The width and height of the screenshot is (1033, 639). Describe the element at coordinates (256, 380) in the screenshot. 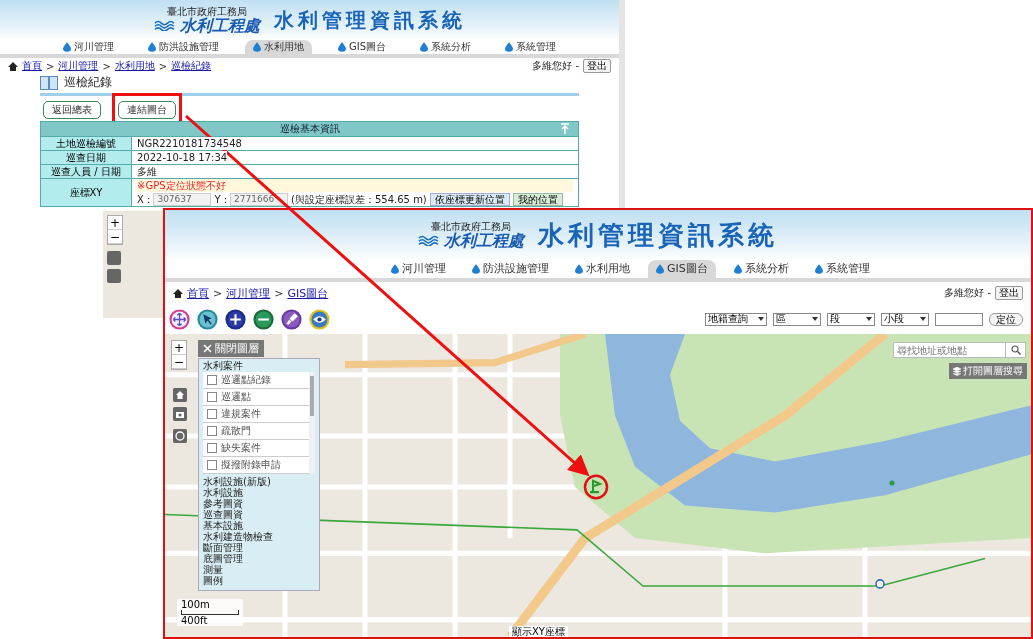

I see `layer-item: 巡邏點紀錄` at that location.